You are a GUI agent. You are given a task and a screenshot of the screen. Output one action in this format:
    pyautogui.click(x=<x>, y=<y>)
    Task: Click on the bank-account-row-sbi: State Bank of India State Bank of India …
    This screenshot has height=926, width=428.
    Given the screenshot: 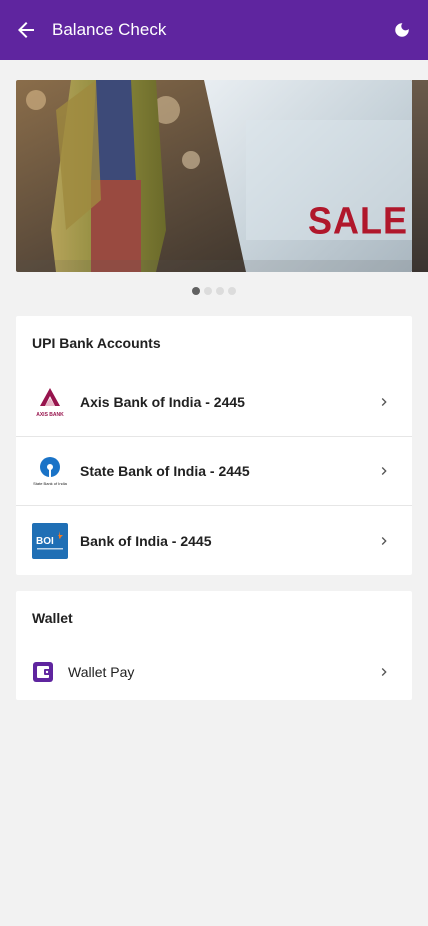 What is the action you would take?
    pyautogui.click(x=214, y=471)
    